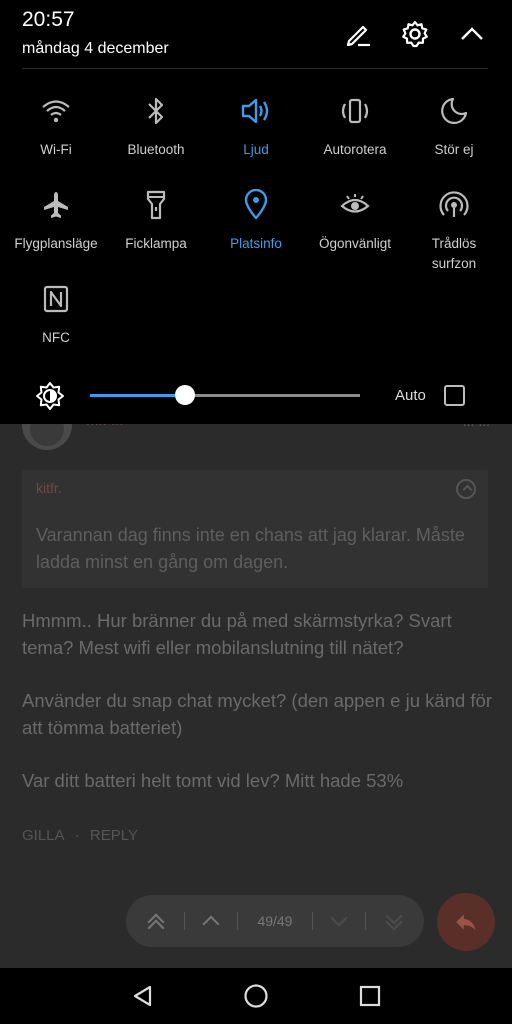 This screenshot has width=512, height=1024. Describe the element at coordinates (156, 205) in the screenshot. I see `flashlight-icon` at that location.